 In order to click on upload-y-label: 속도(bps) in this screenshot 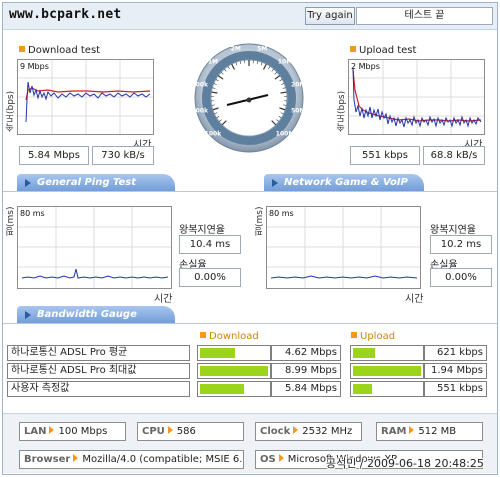, I will do `click(342, 111)`.